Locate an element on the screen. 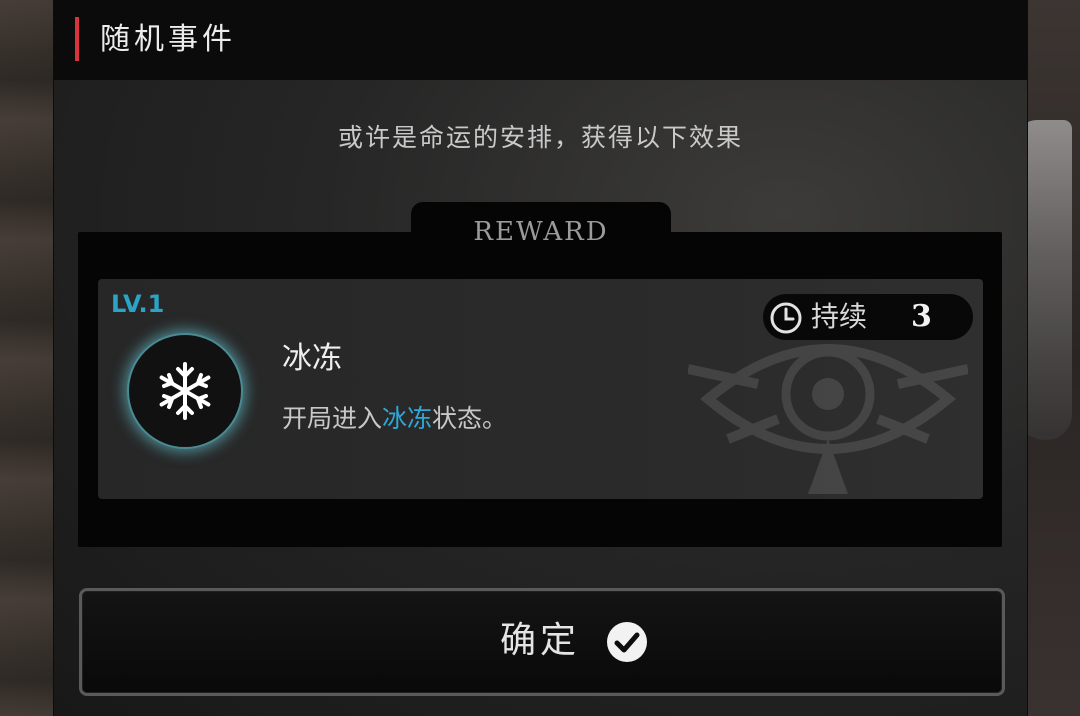  duration-badge: 持续 3 is located at coordinates (868, 317).